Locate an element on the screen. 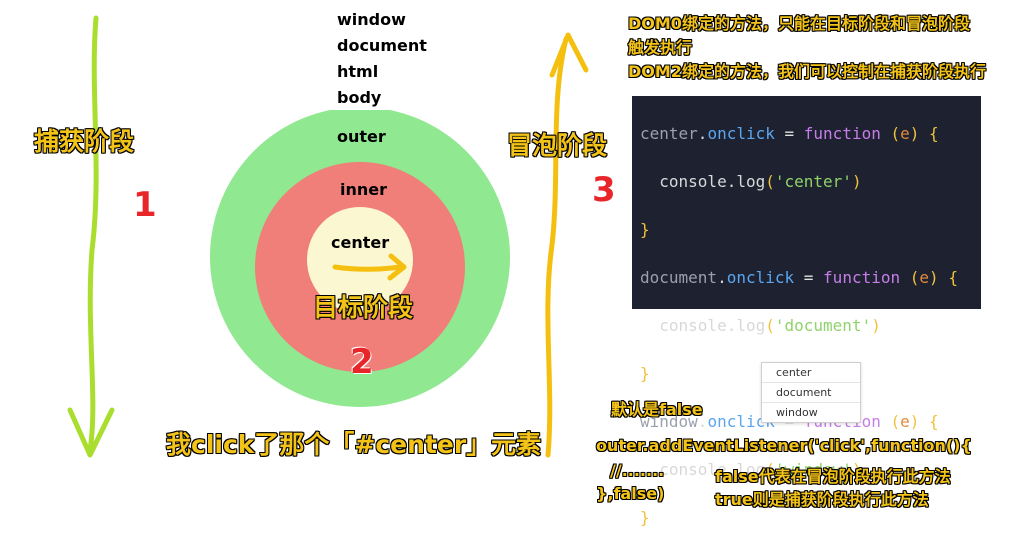  outer-label: outer is located at coordinates (361, 136).